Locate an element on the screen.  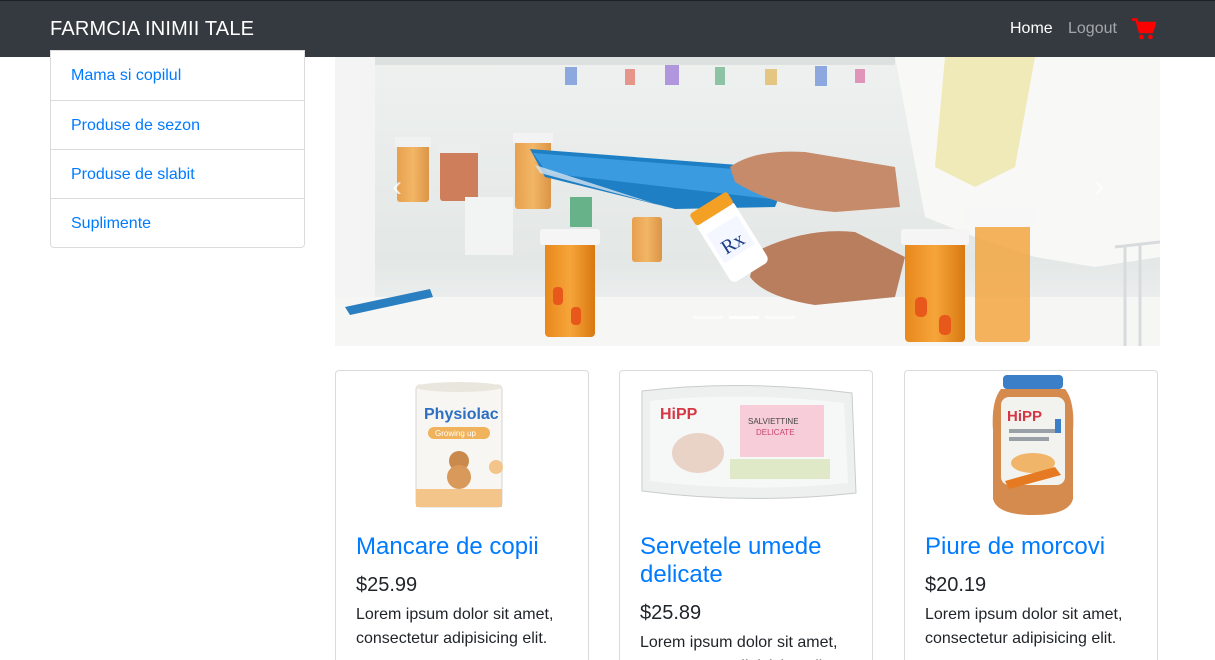
svg-text: DELICATE is located at coordinates (775, 432).